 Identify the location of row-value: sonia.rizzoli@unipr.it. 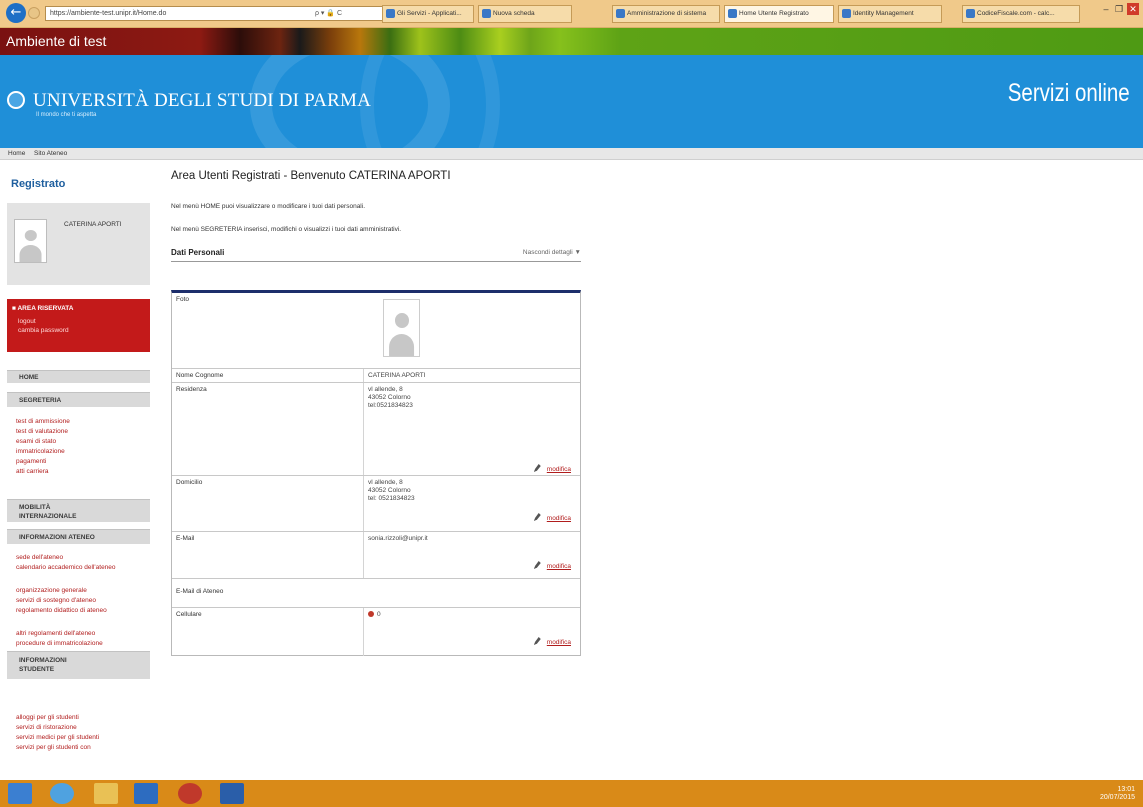
(398, 538).